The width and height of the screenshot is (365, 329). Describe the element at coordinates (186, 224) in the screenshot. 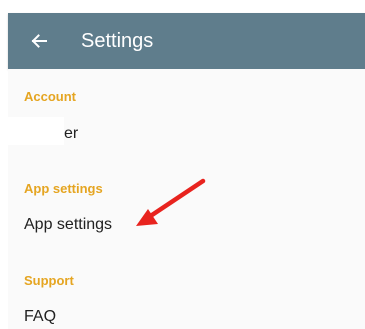

I see `app-settings-item: App settings` at that location.